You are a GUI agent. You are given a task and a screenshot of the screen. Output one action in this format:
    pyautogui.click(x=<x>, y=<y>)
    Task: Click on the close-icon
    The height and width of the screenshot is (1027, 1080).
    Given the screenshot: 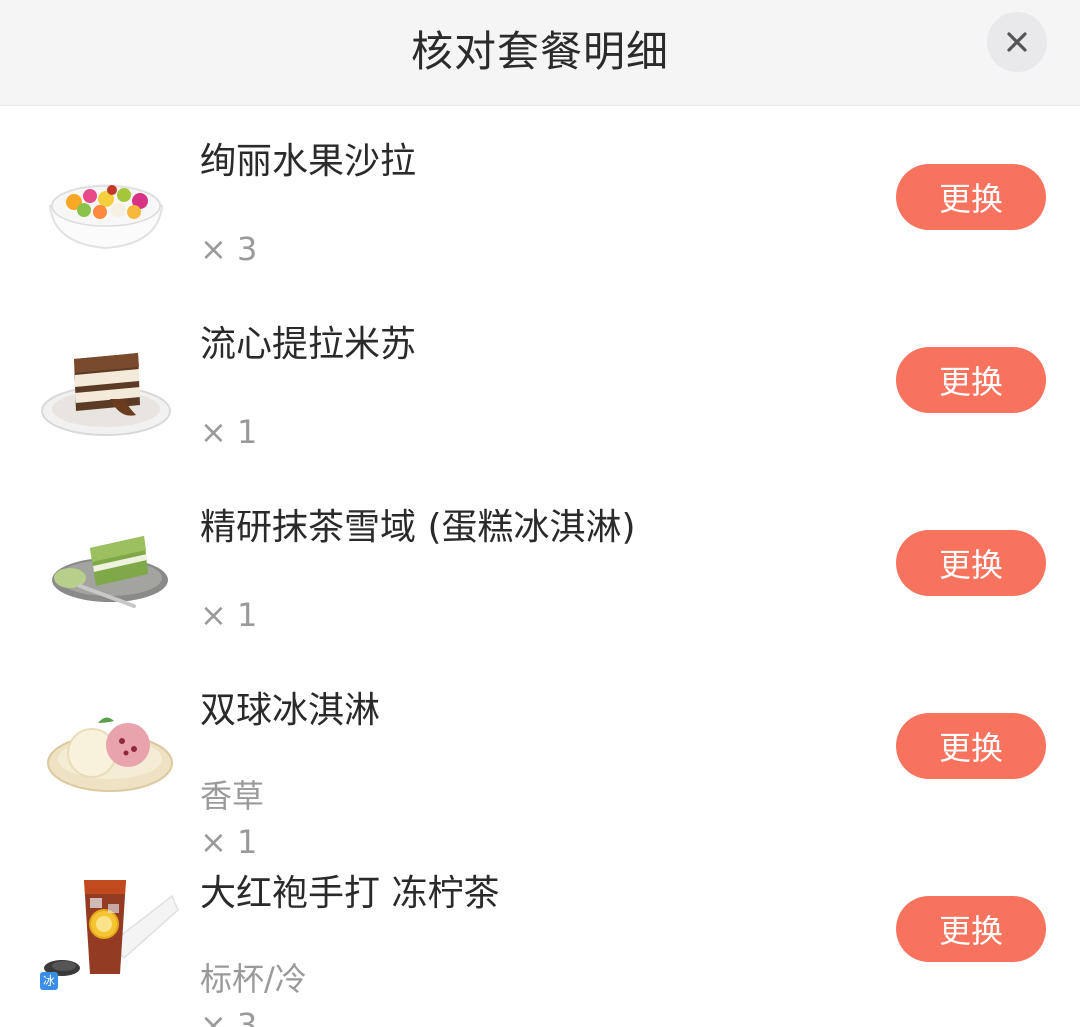 What is the action you would take?
    pyautogui.click(x=1017, y=42)
    